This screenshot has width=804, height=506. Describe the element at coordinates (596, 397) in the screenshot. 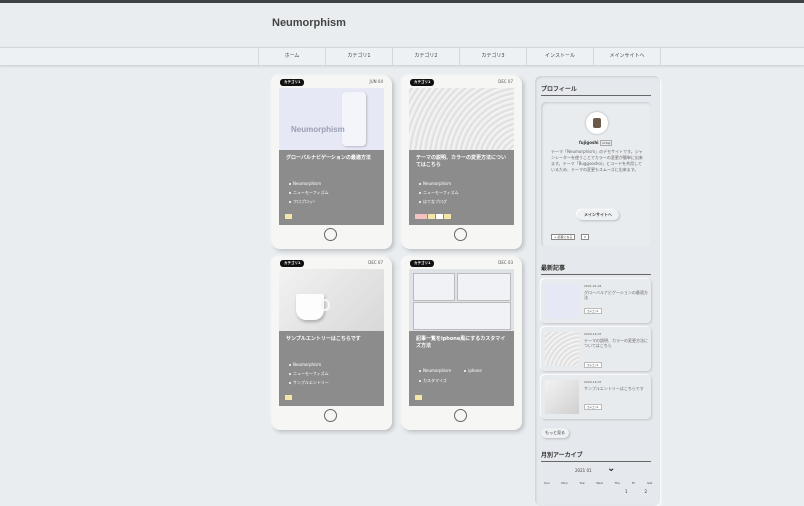

I see `recent-entry: 2020-12-07 サンプルエントリーはこちらです カテゴリ1` at that location.